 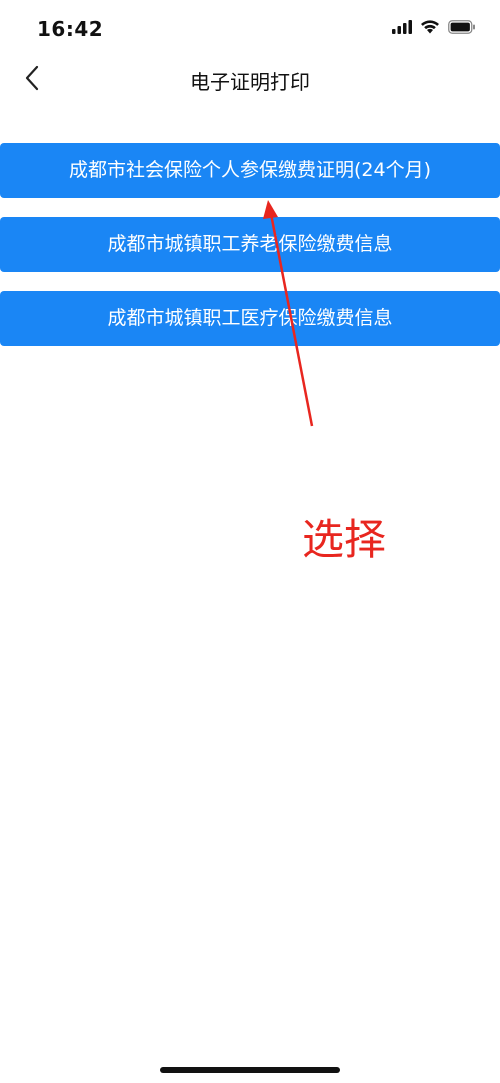 What do you see at coordinates (402, 28) in the screenshot?
I see `signal-icon` at bounding box center [402, 28].